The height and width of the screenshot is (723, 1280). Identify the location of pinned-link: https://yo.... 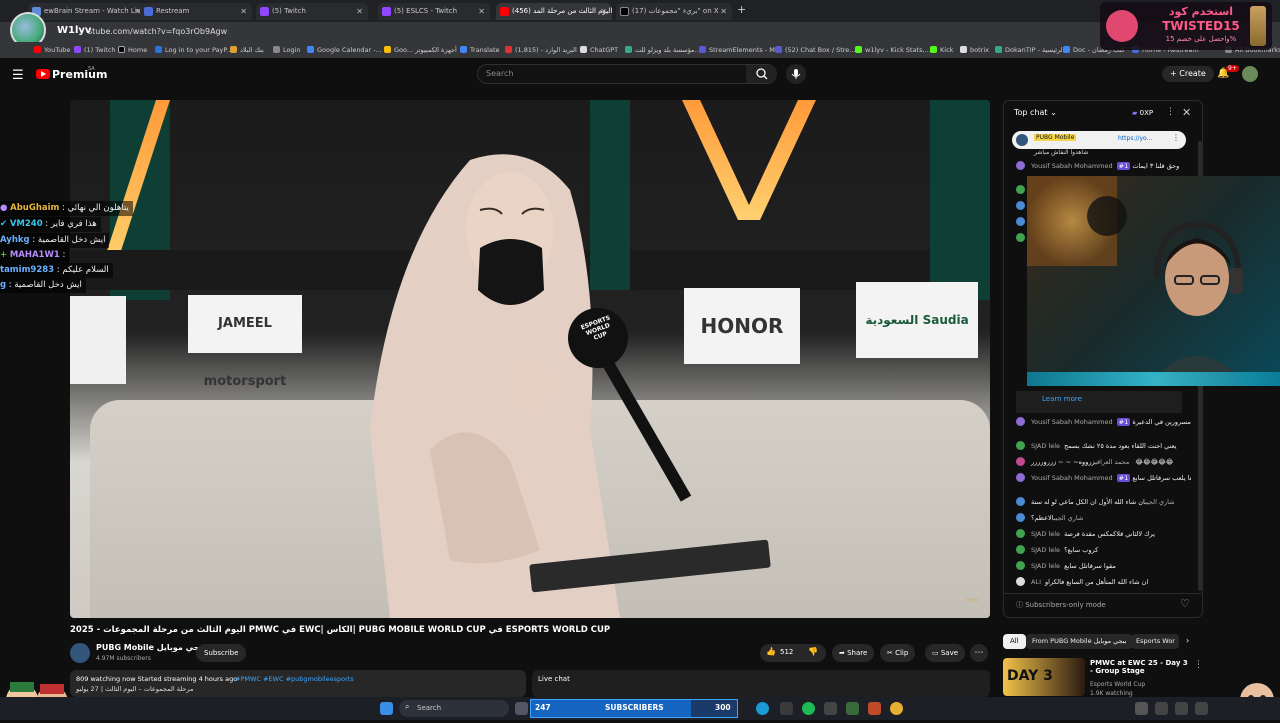
(1135, 138).